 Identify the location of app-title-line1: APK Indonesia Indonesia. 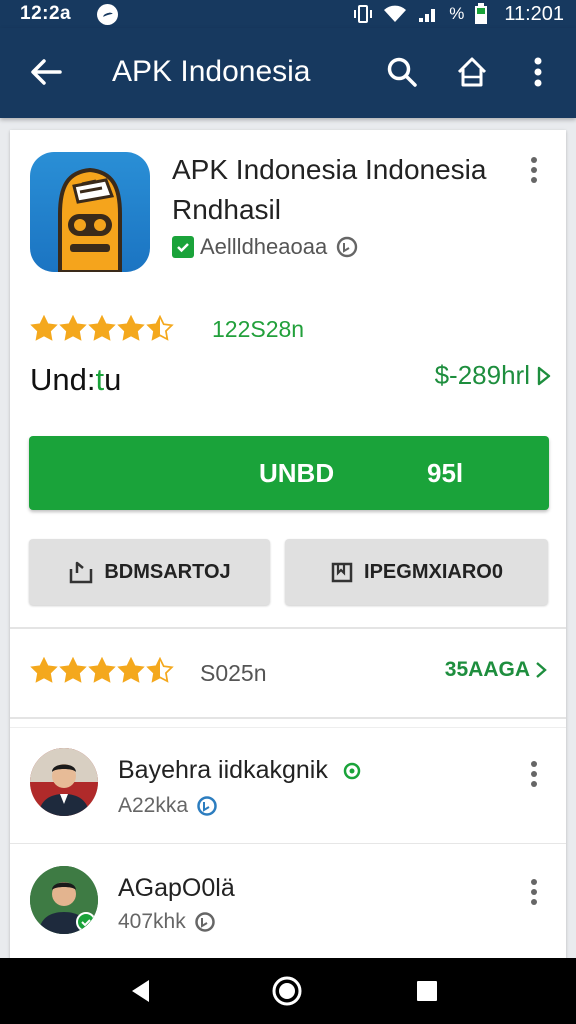
(329, 169).